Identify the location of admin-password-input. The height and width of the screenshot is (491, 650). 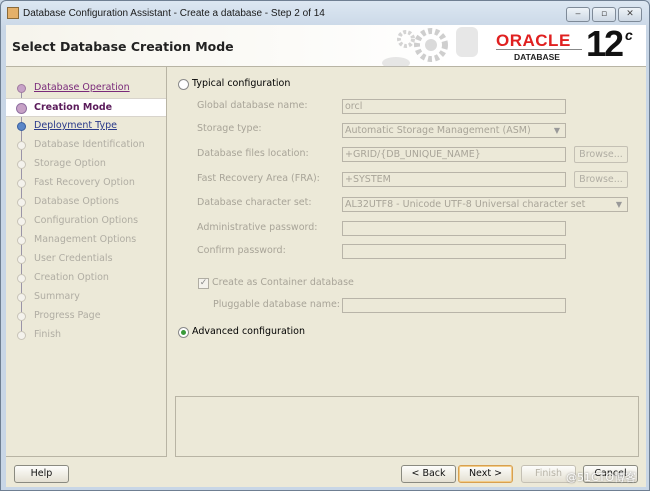
(454, 228).